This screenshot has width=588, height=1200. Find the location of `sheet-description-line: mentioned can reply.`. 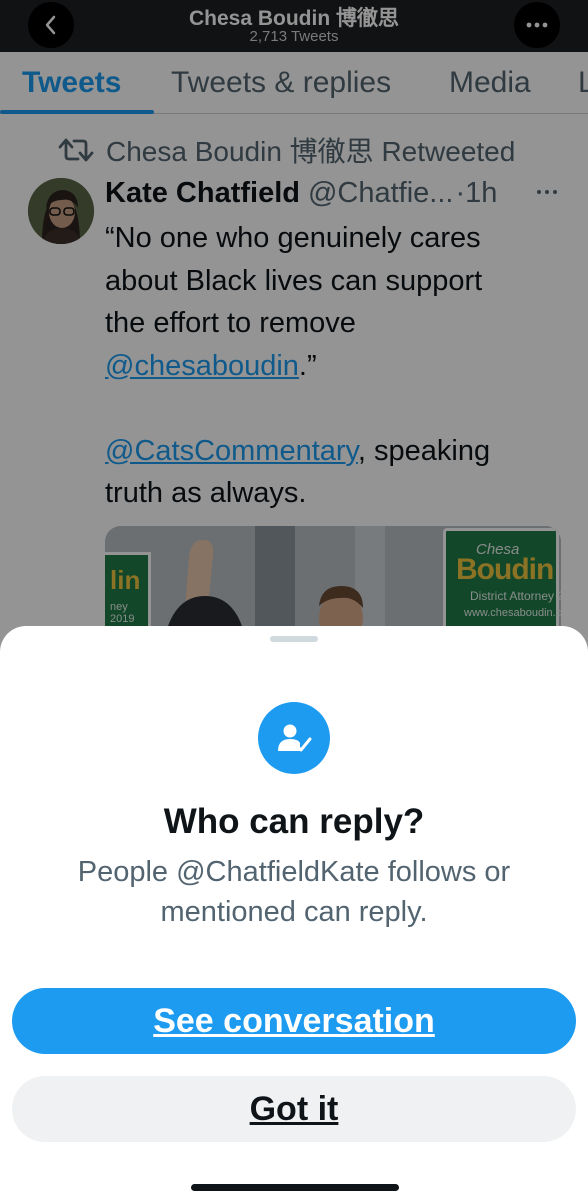

sheet-description-line: mentioned can reply. is located at coordinates (294, 912).